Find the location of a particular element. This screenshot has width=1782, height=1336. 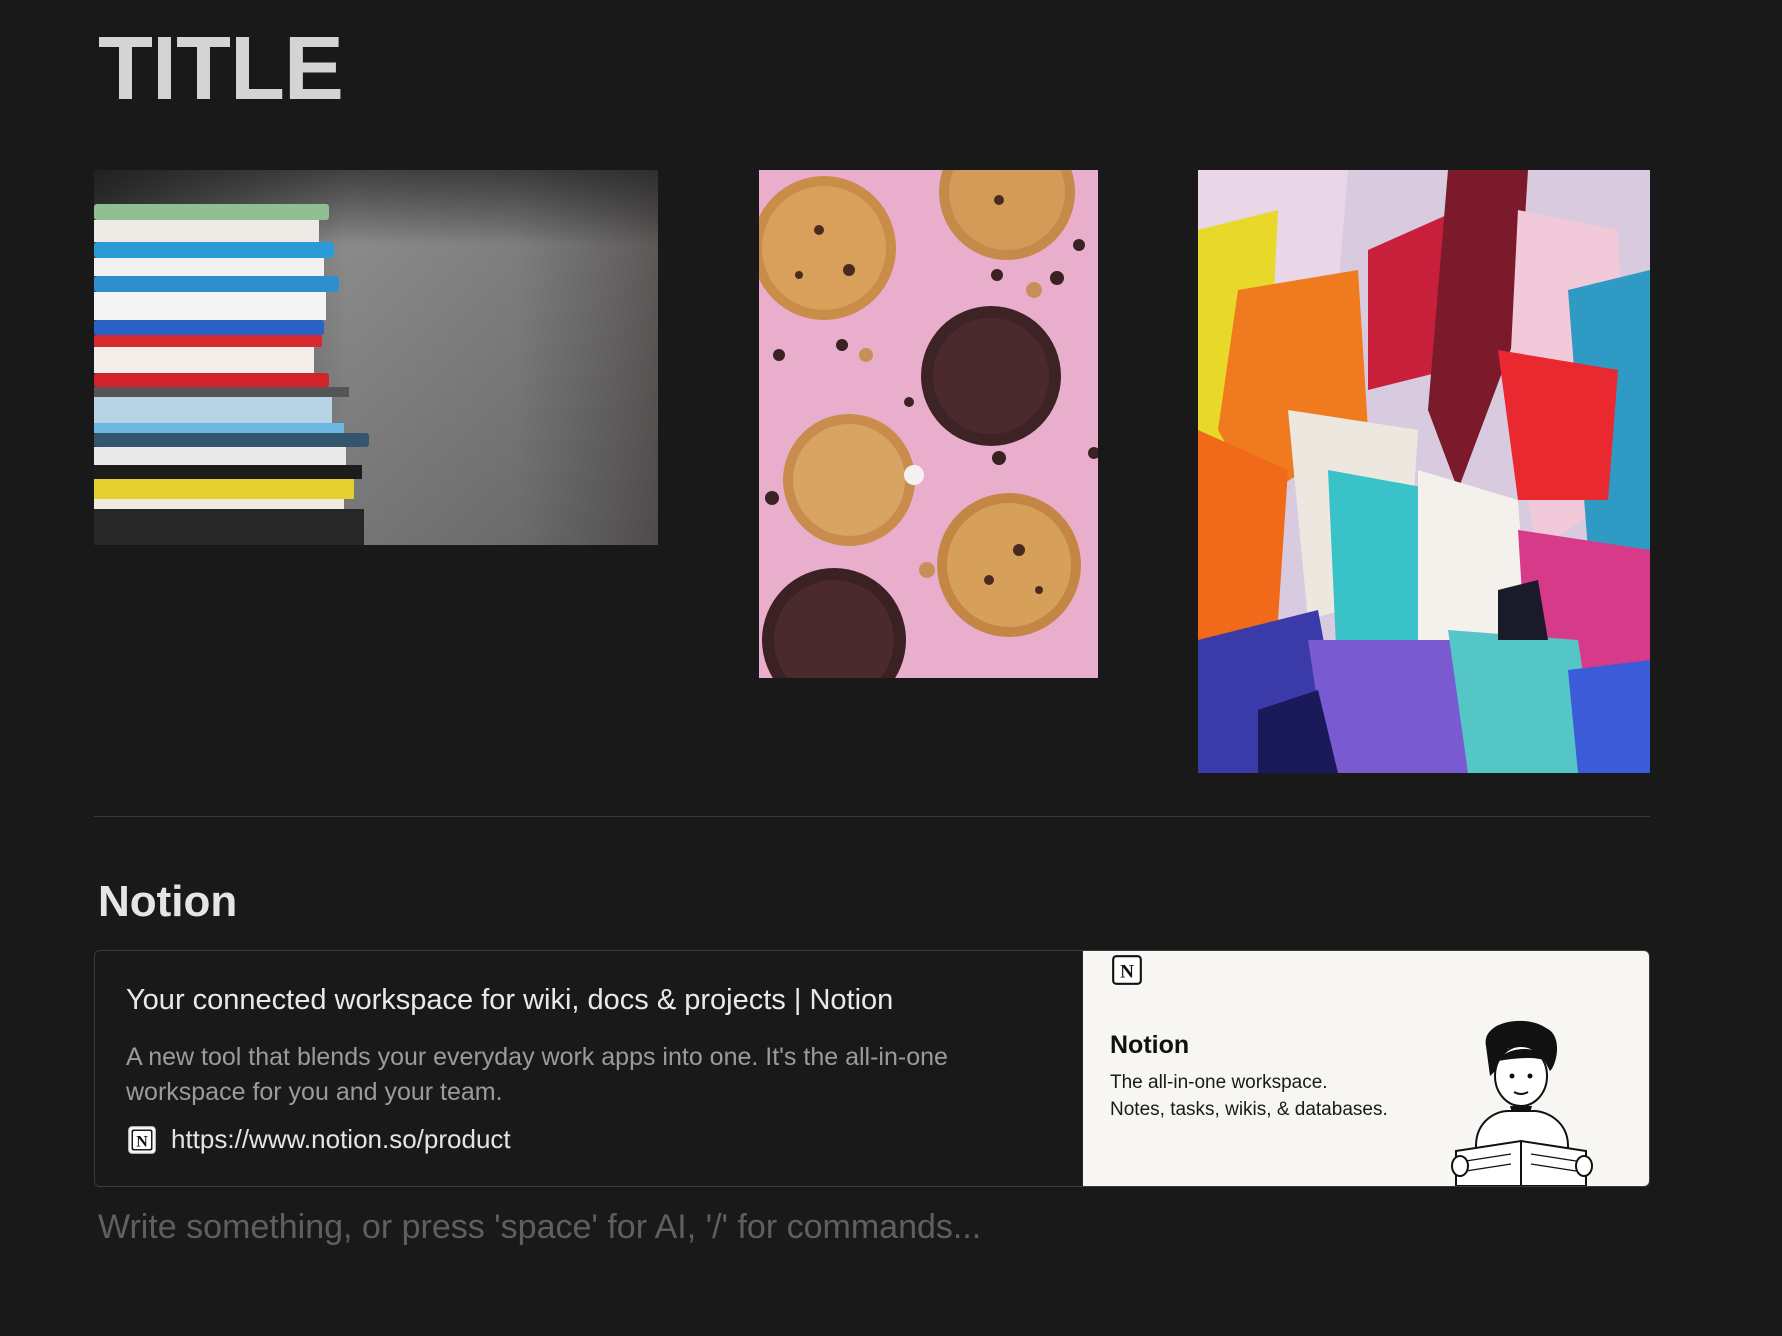

bookmark-url: https://www.notion.so/product is located at coordinates (341, 1139).